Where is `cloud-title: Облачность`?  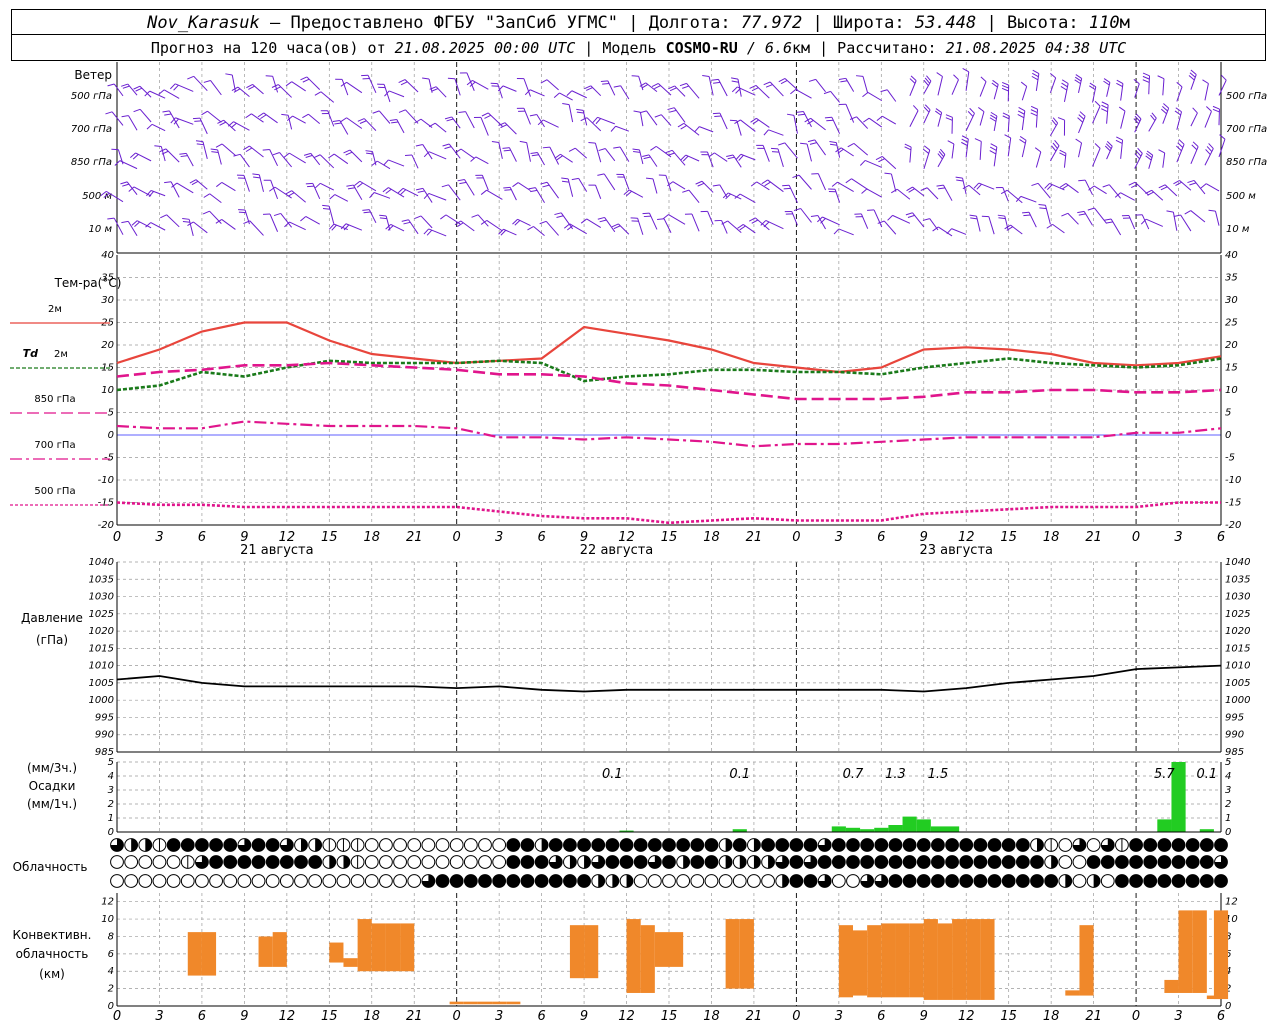
cloud-title: Облачность is located at coordinates (50, 867).